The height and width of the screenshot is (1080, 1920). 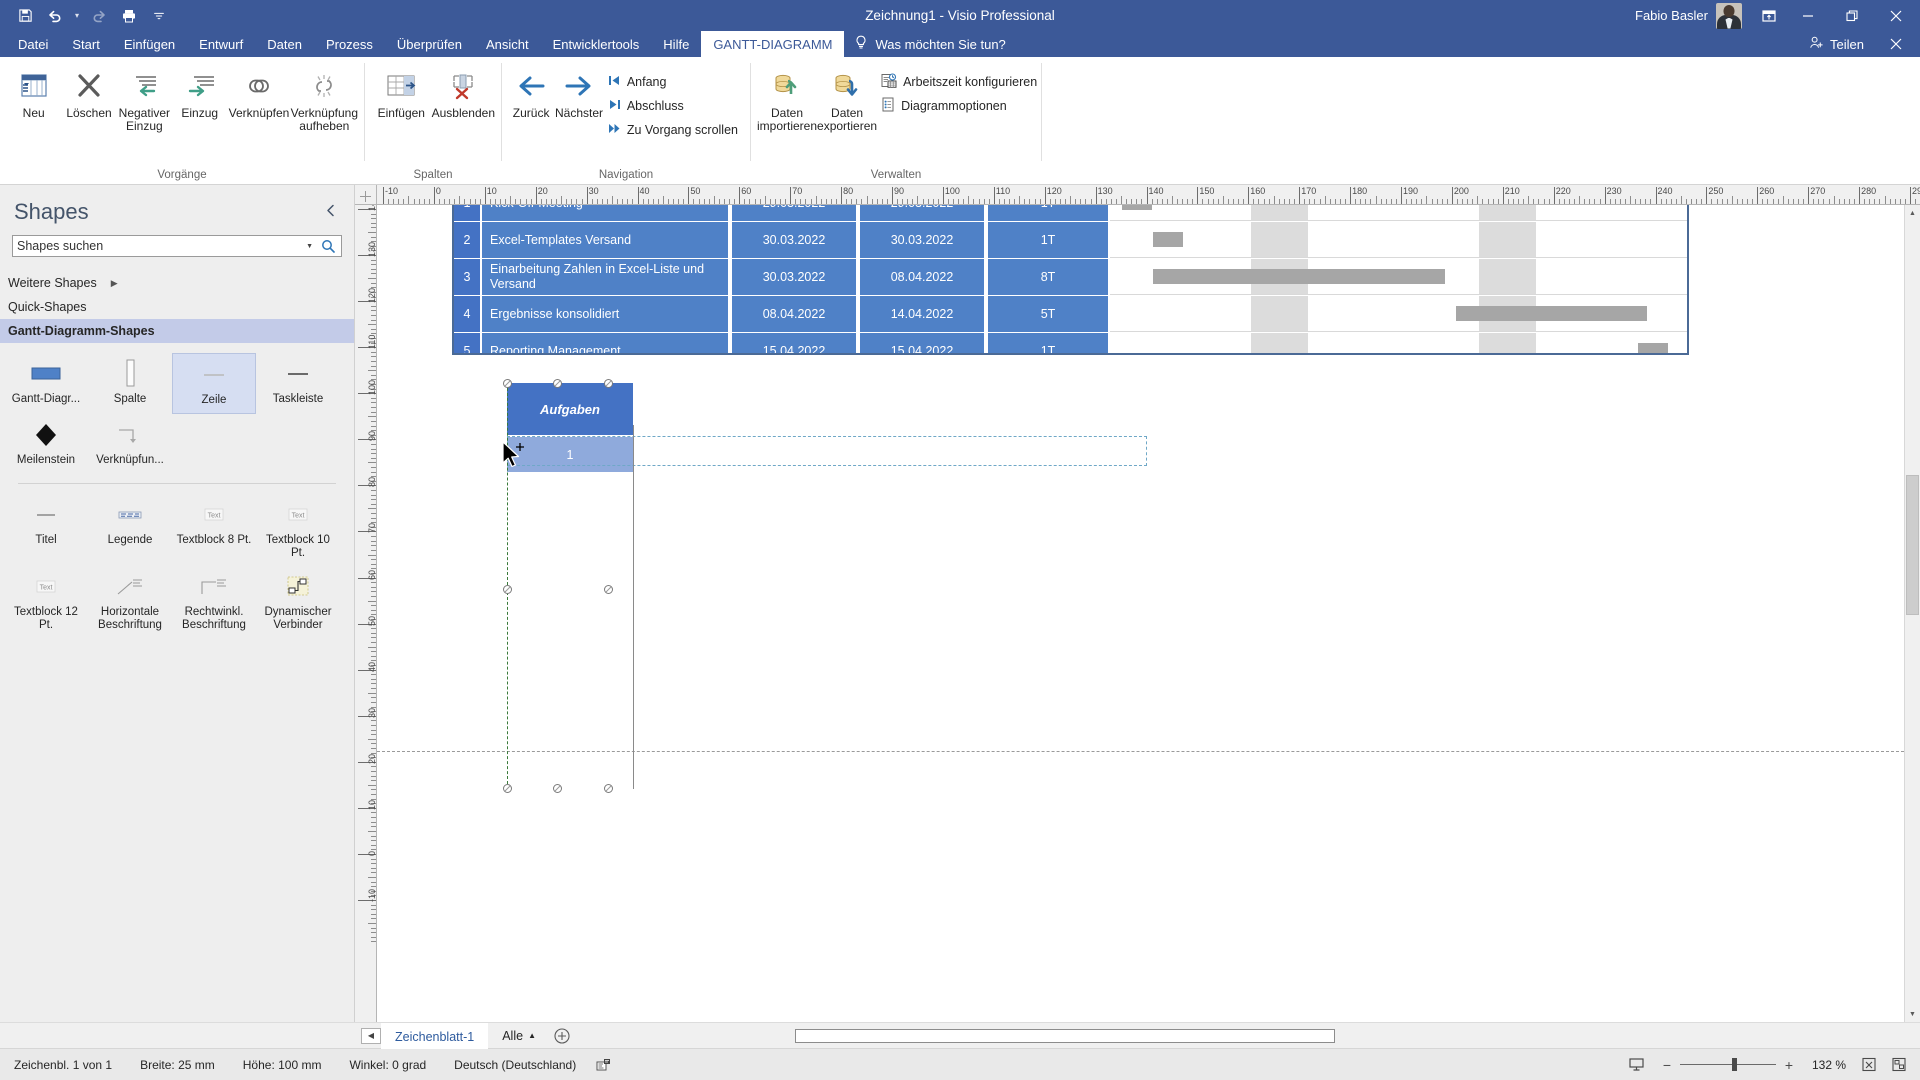 What do you see at coordinates (298, 383) in the screenshot?
I see `shape-taskleiste: Taskleiste` at bounding box center [298, 383].